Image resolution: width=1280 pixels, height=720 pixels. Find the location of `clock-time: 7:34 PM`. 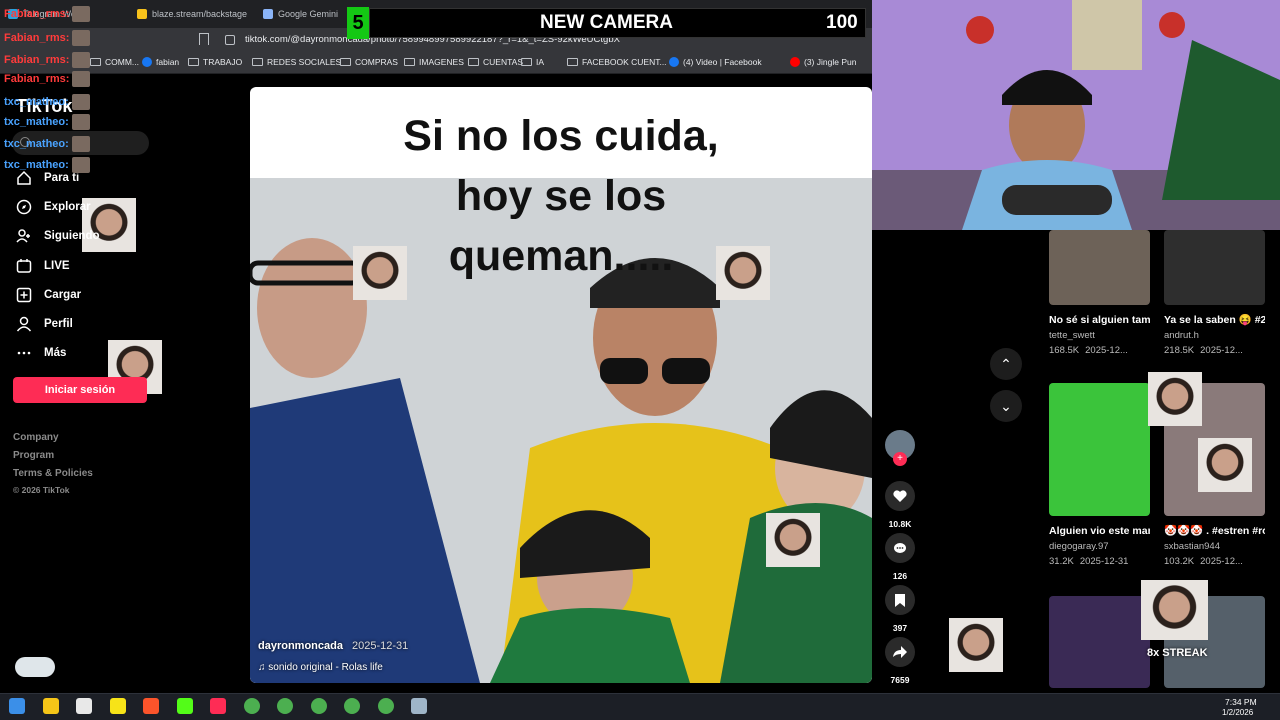

clock-time: 7:34 PM is located at coordinates (1241, 702).